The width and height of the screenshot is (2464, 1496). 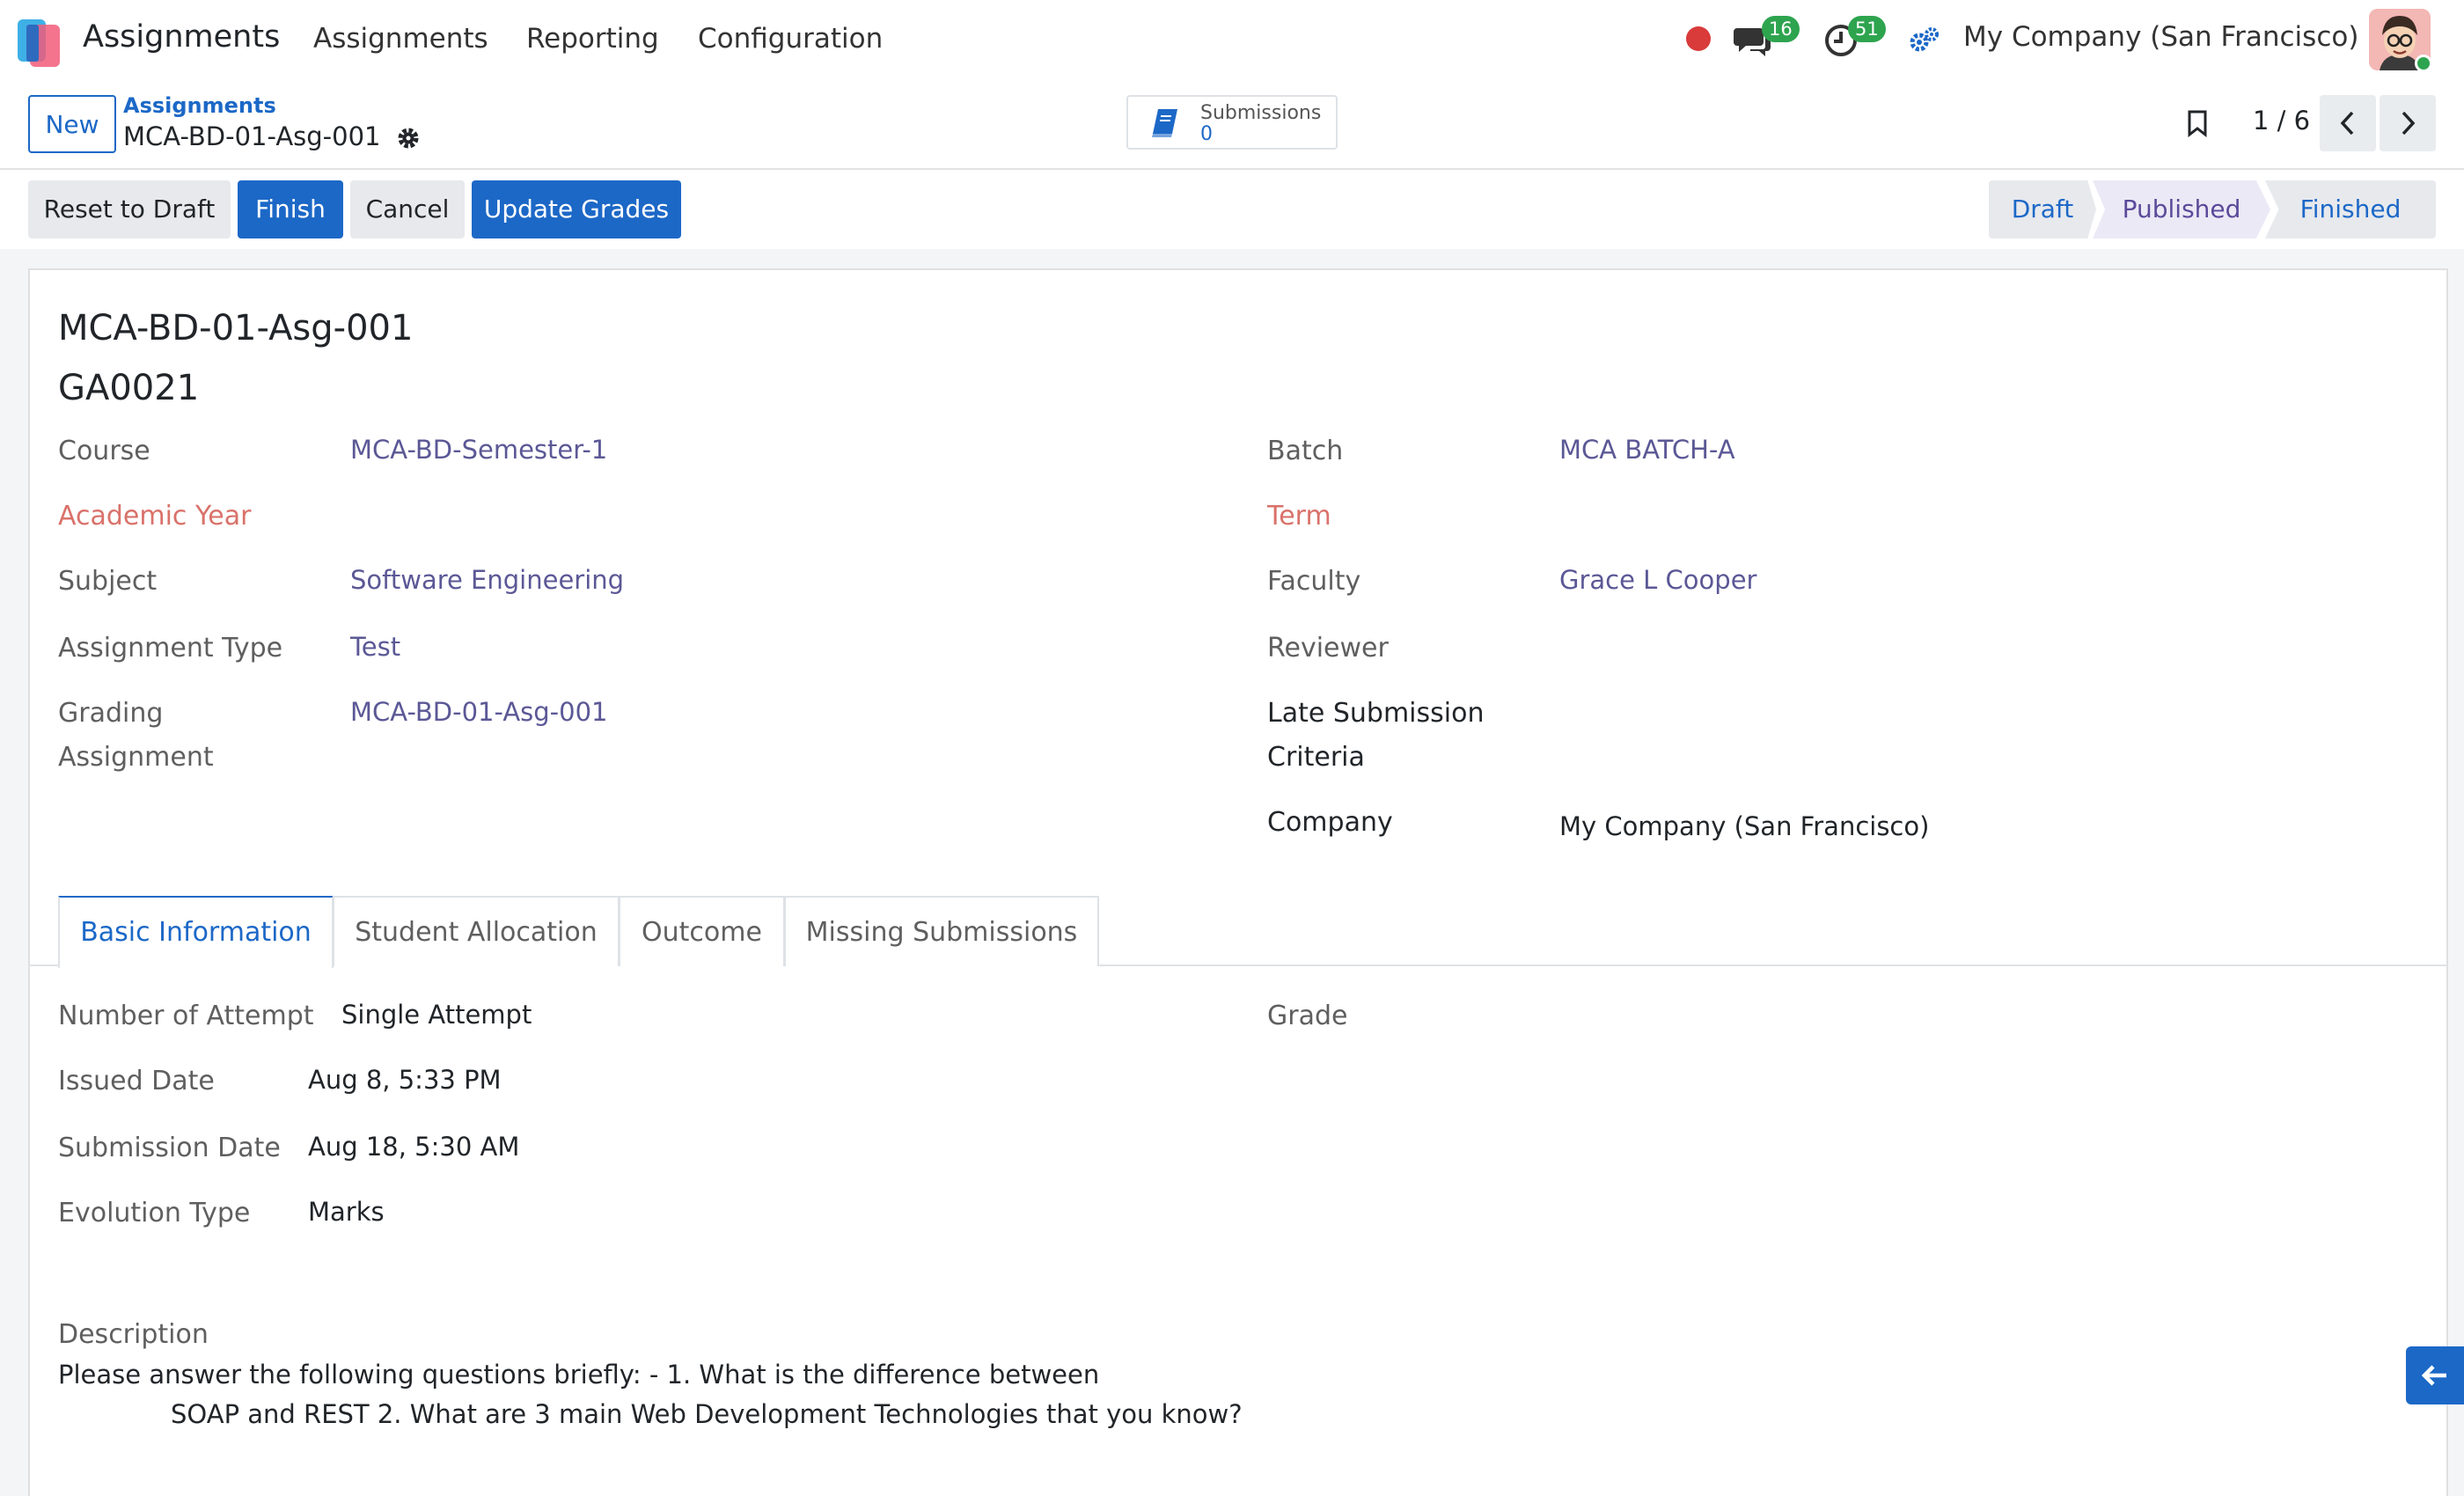 I want to click on academic-year-label: Academic Year, so click(x=155, y=517).